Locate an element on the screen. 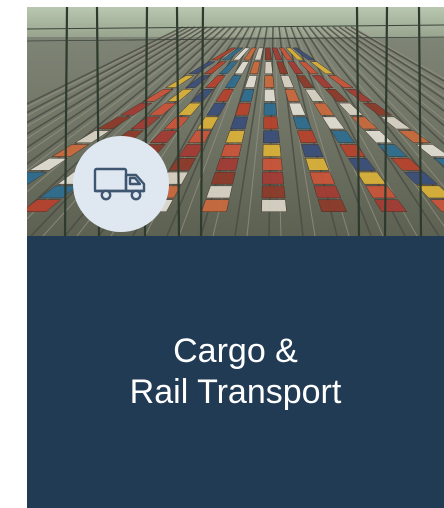  truck-icon is located at coordinates (119, 184).